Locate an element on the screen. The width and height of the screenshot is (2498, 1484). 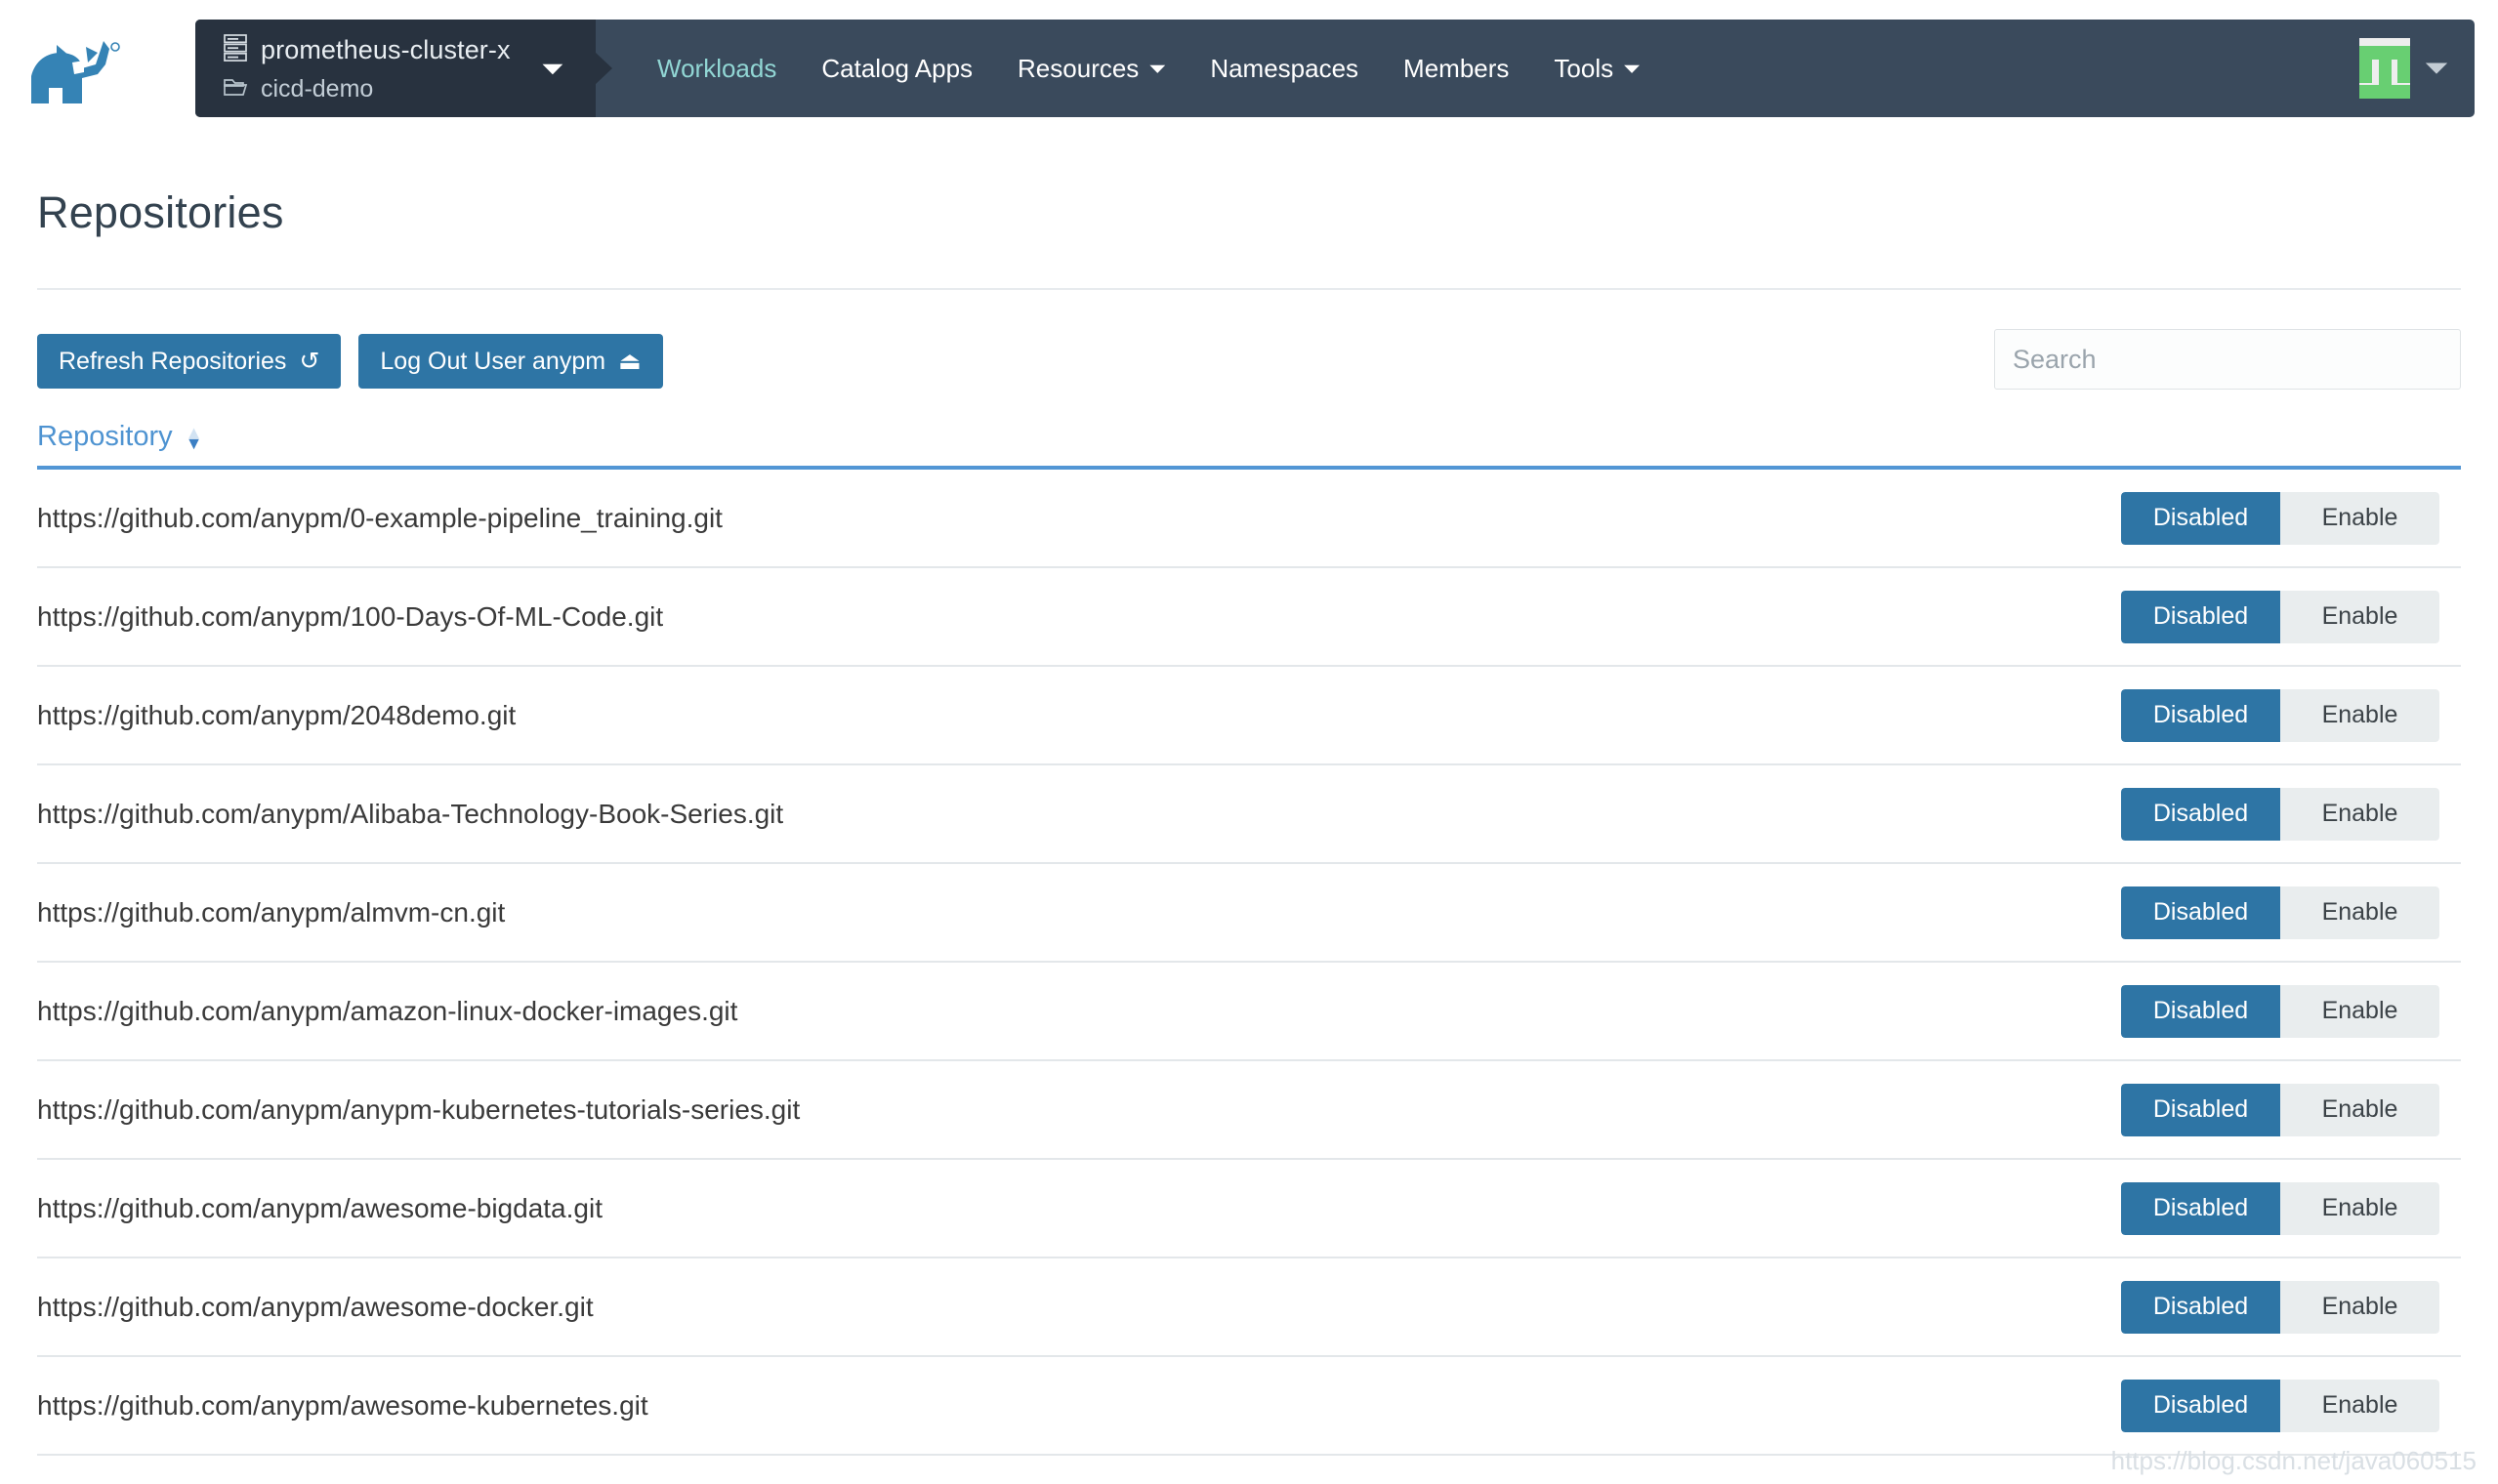
namespace-line: cicd-demo is located at coordinates (367, 89).